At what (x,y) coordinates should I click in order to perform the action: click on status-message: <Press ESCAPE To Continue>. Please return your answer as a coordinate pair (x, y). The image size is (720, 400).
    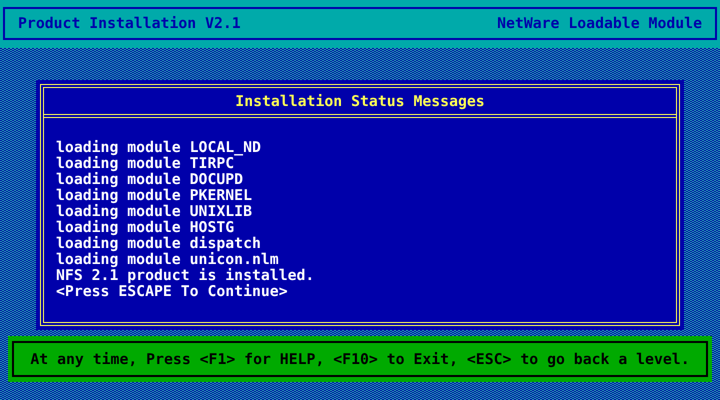
    Looking at the image, I should click on (172, 292).